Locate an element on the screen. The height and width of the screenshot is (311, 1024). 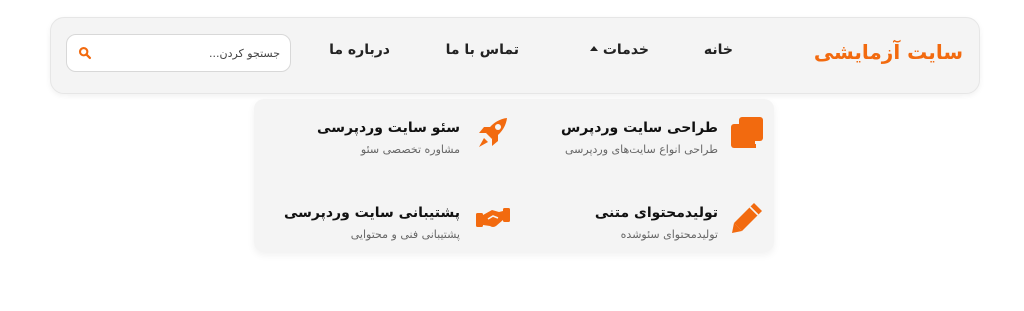
menu-item-subtitle: طراحی انواع سایت‌های وردپرسی is located at coordinates (641, 149).